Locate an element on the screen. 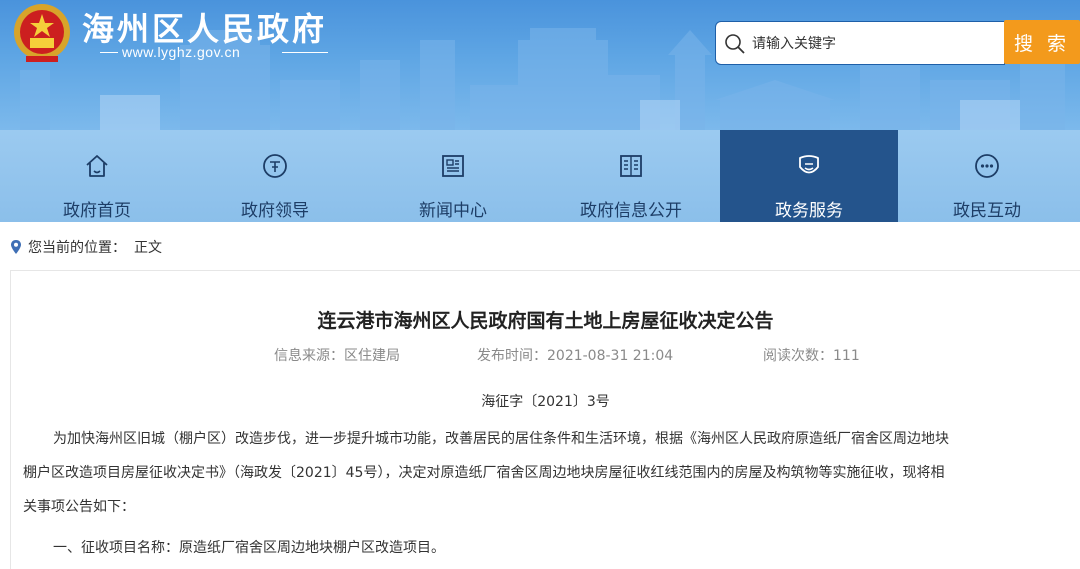 This screenshot has height=569, width=1080. article-views: 阅读次数：111 is located at coordinates (811, 356).